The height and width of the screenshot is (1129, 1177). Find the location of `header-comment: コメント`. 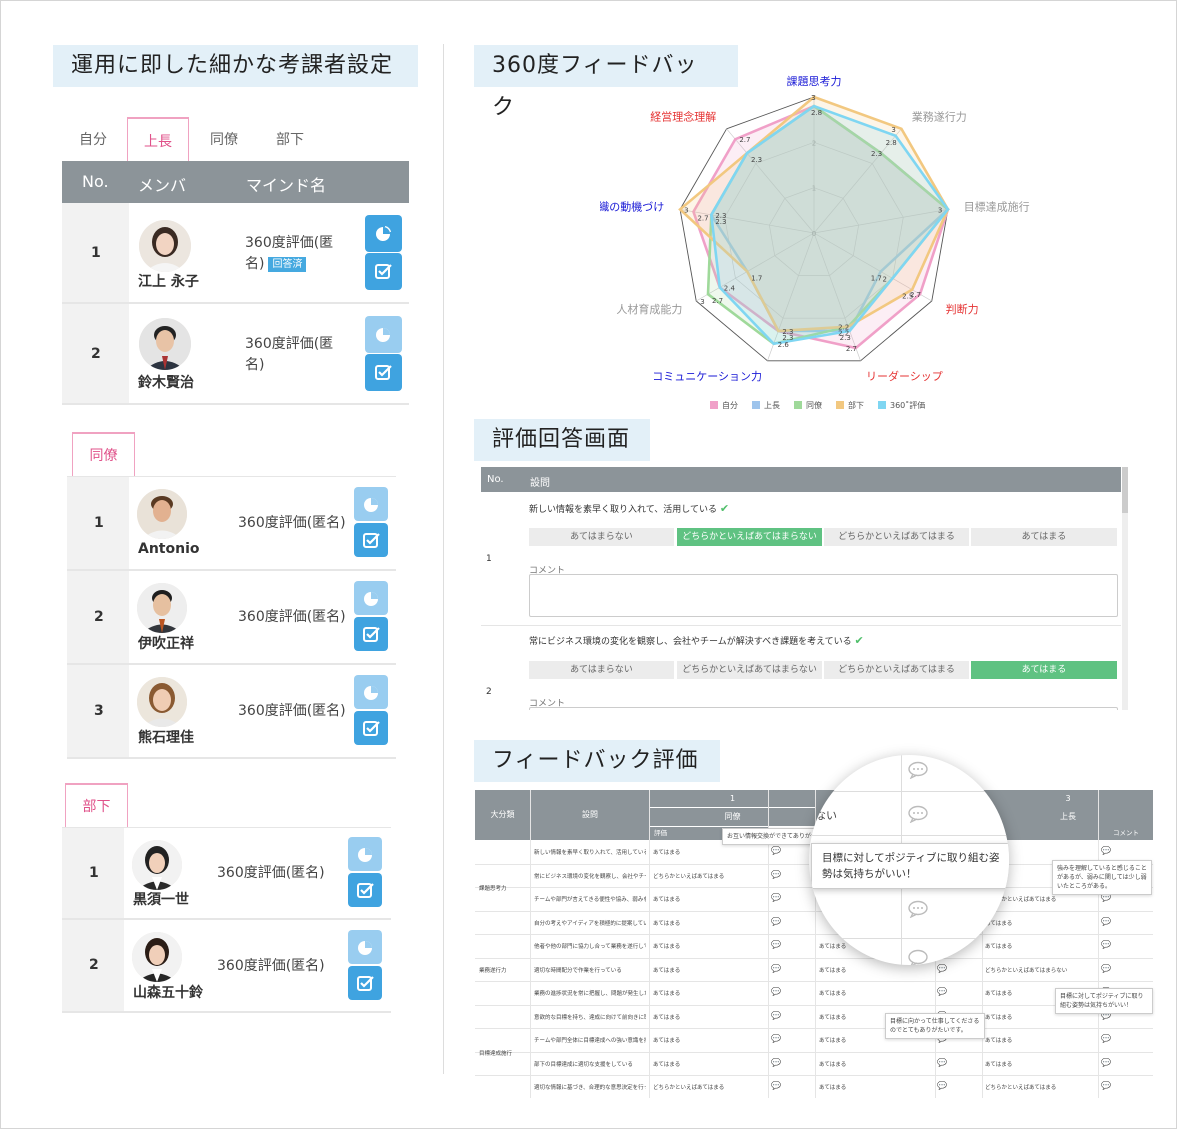

header-comment: コメント is located at coordinates (1126, 833).